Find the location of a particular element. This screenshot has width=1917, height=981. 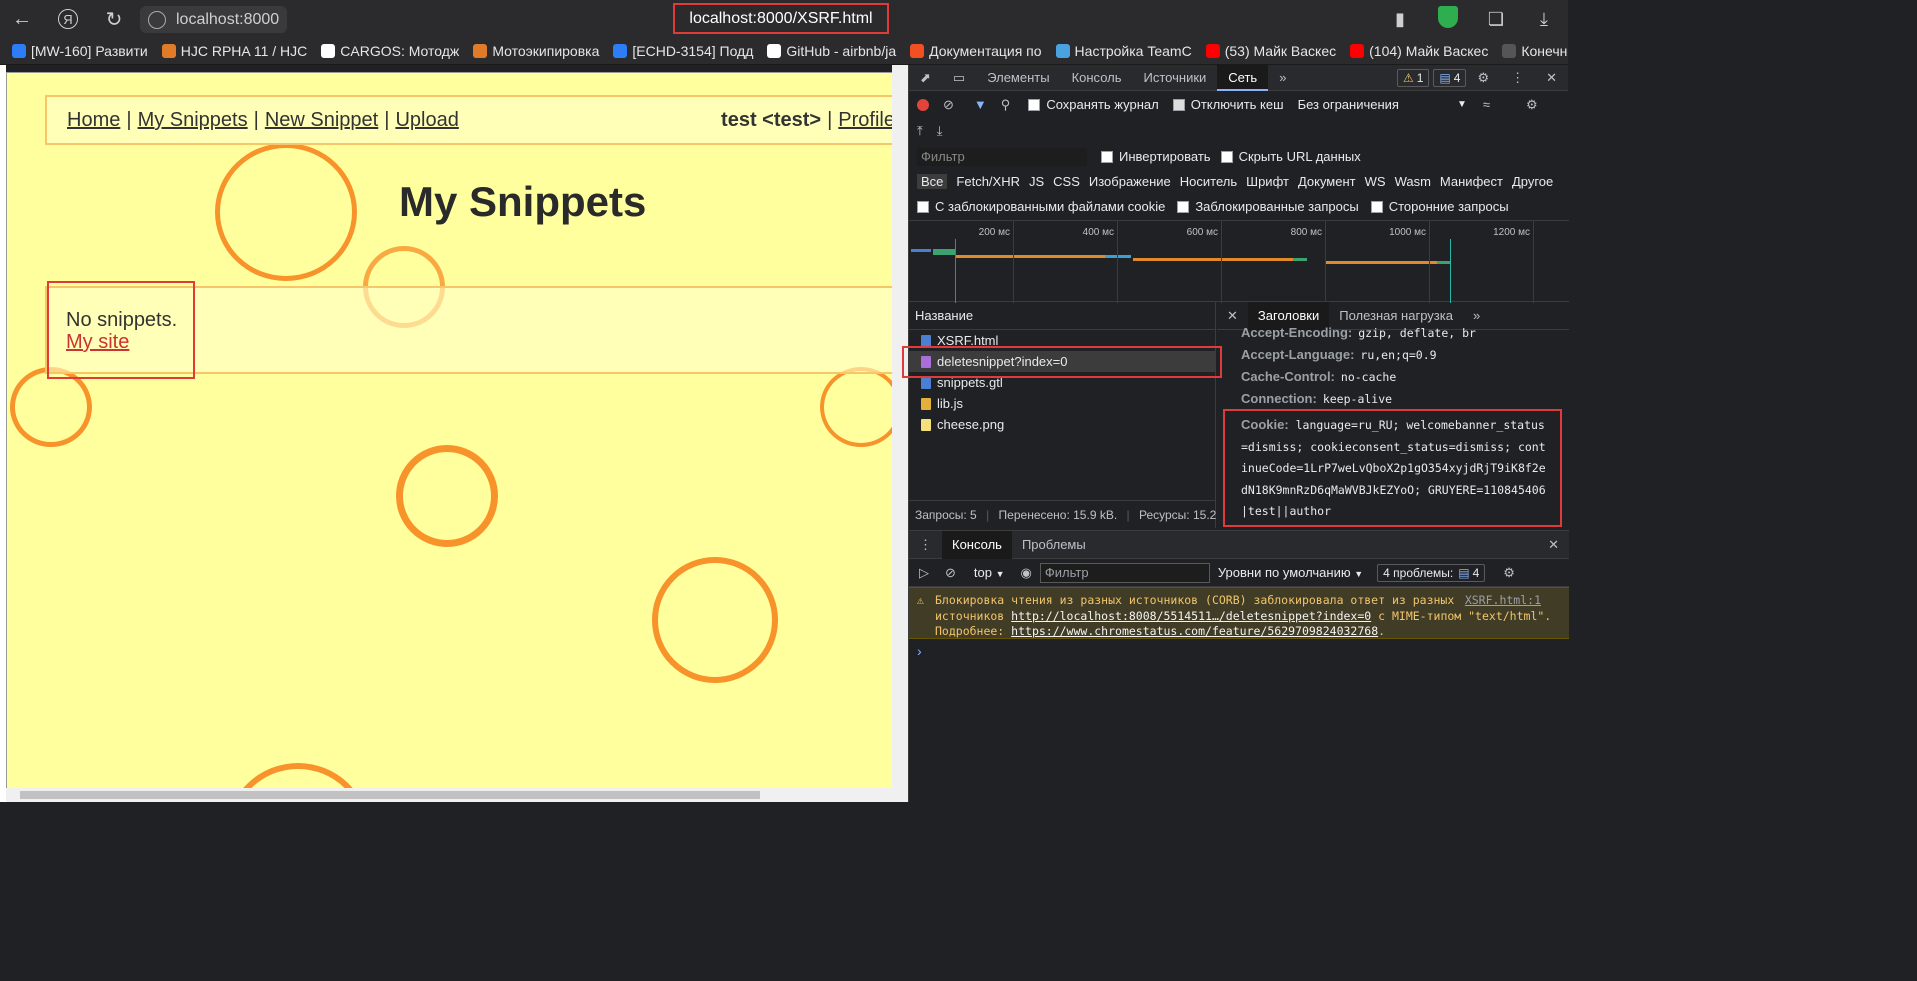

protect-shield-icon is located at coordinates (1448, 19).